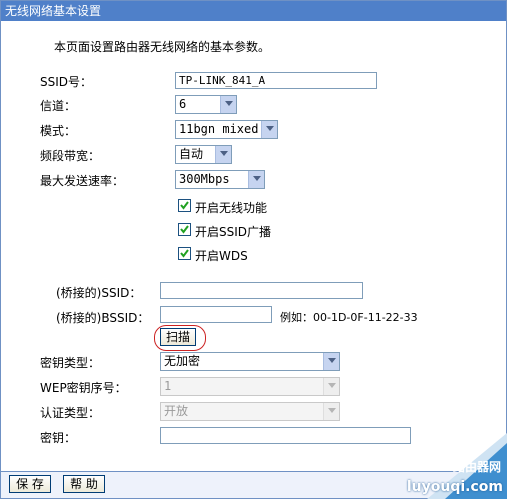  What do you see at coordinates (58, 131) in the screenshot?
I see `mode-label: 模式：` at bounding box center [58, 131].